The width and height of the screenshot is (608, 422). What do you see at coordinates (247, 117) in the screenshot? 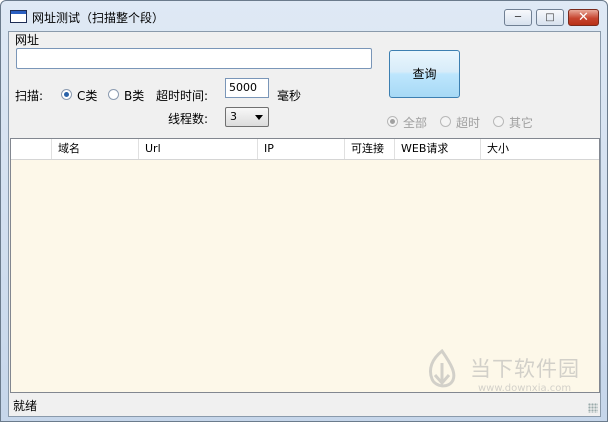
I see `threads-select: 3` at bounding box center [247, 117].